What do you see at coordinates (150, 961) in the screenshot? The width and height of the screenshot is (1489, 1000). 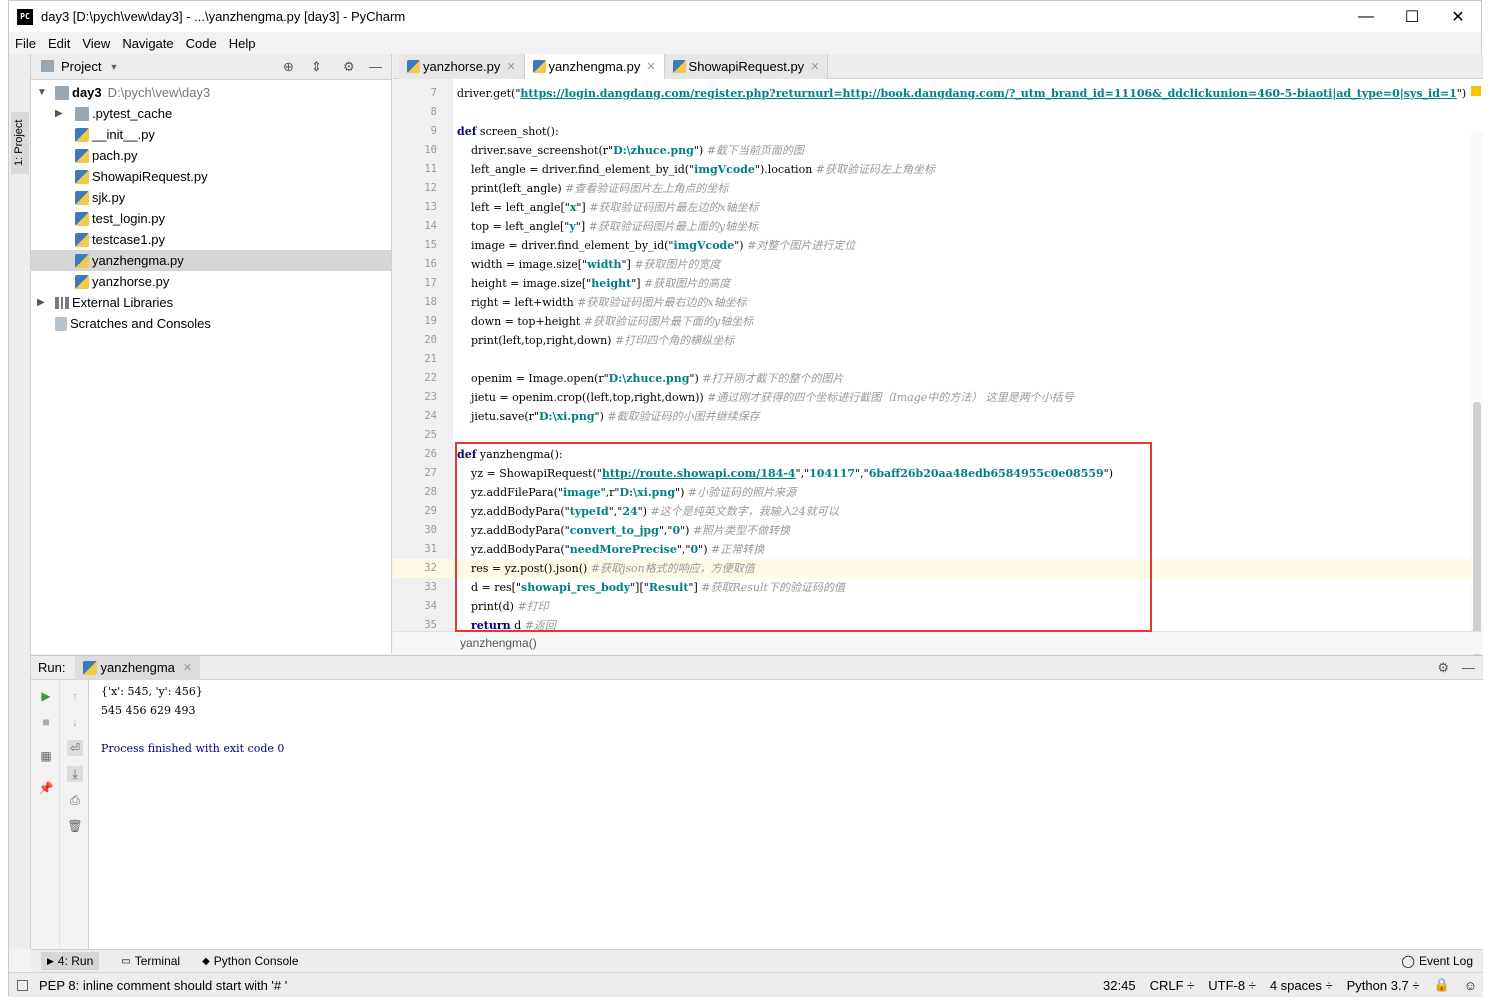 I see `tab-terminal: ▭ Terminal` at bounding box center [150, 961].